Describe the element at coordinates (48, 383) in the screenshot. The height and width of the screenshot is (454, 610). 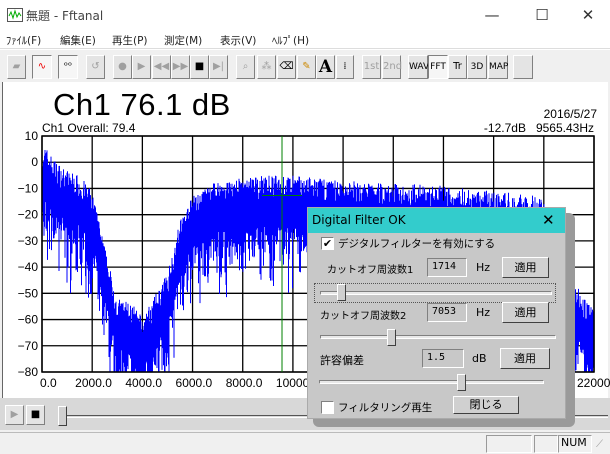
I see `x-tick-label: 0.0` at that location.